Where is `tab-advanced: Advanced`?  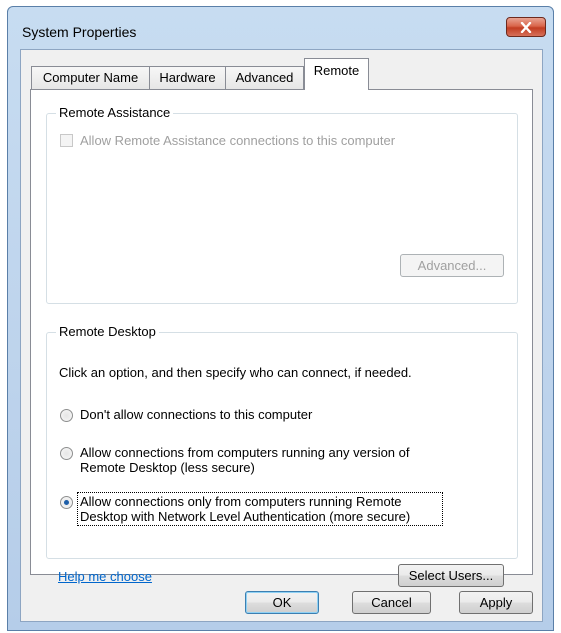
tab-advanced: Advanced is located at coordinates (264, 77).